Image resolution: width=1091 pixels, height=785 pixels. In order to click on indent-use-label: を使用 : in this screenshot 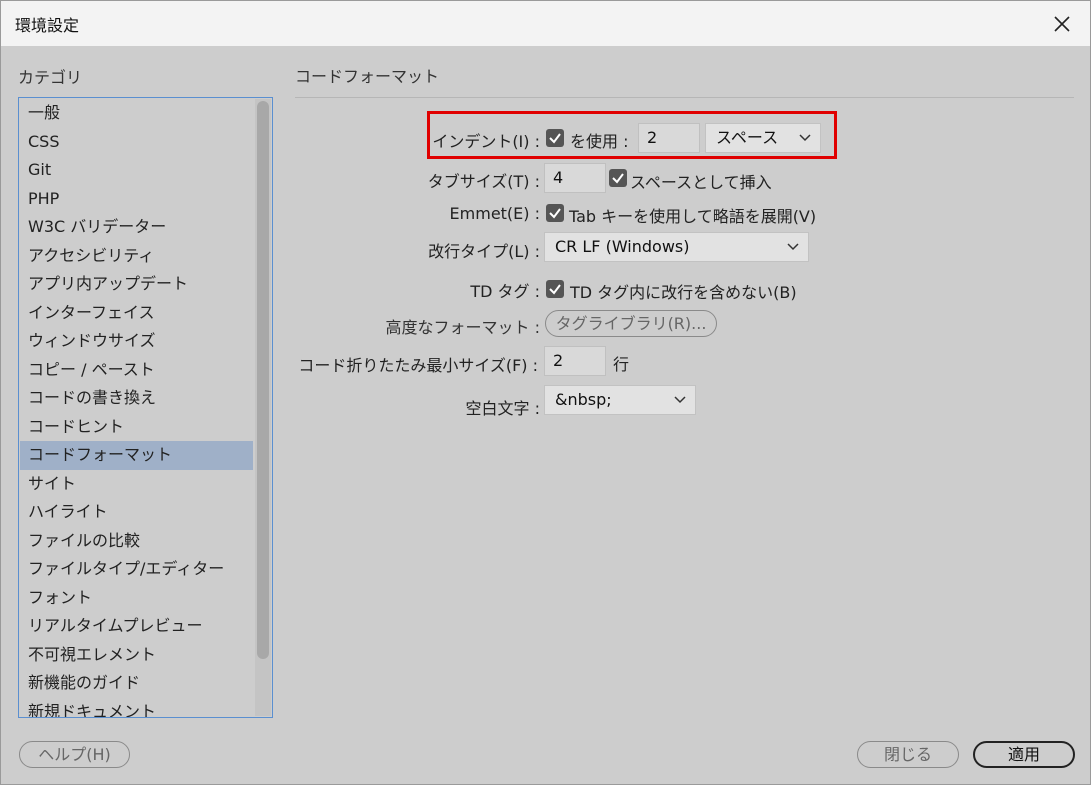, I will do `click(599, 141)`.